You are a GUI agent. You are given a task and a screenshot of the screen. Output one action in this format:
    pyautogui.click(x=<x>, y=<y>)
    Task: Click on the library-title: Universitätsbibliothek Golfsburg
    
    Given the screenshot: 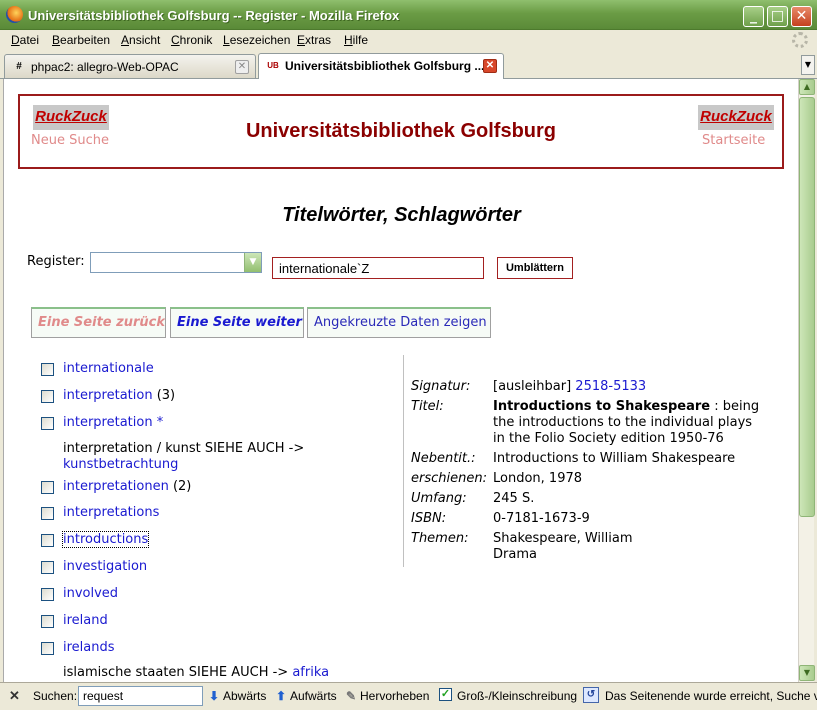 What is the action you would take?
    pyautogui.click(x=401, y=131)
    